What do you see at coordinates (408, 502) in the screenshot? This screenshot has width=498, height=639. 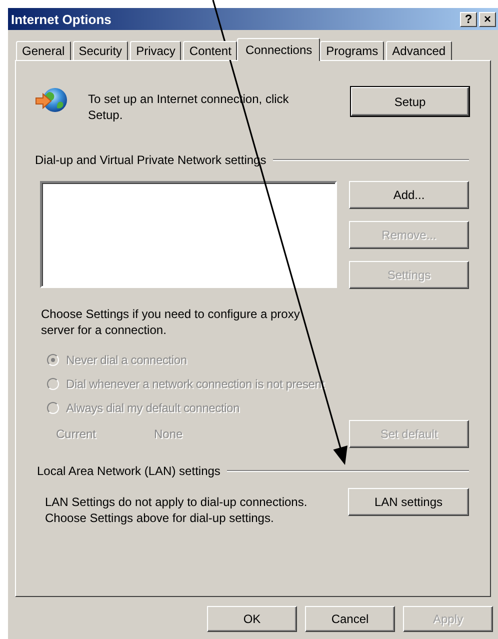 I see `lan-settings-button: LAN settings` at bounding box center [408, 502].